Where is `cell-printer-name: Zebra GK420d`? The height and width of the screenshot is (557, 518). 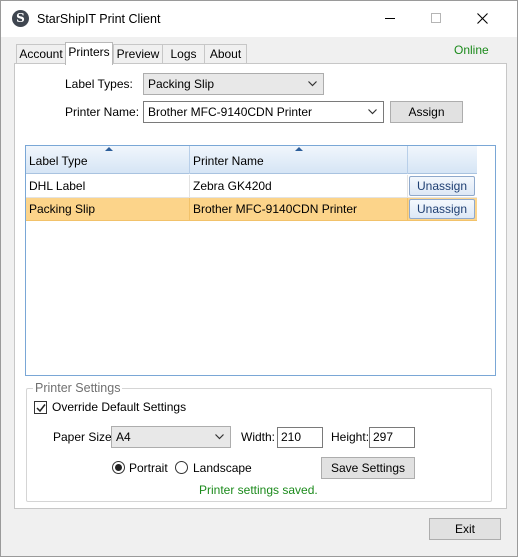 cell-printer-name: Zebra GK420d is located at coordinates (299, 186).